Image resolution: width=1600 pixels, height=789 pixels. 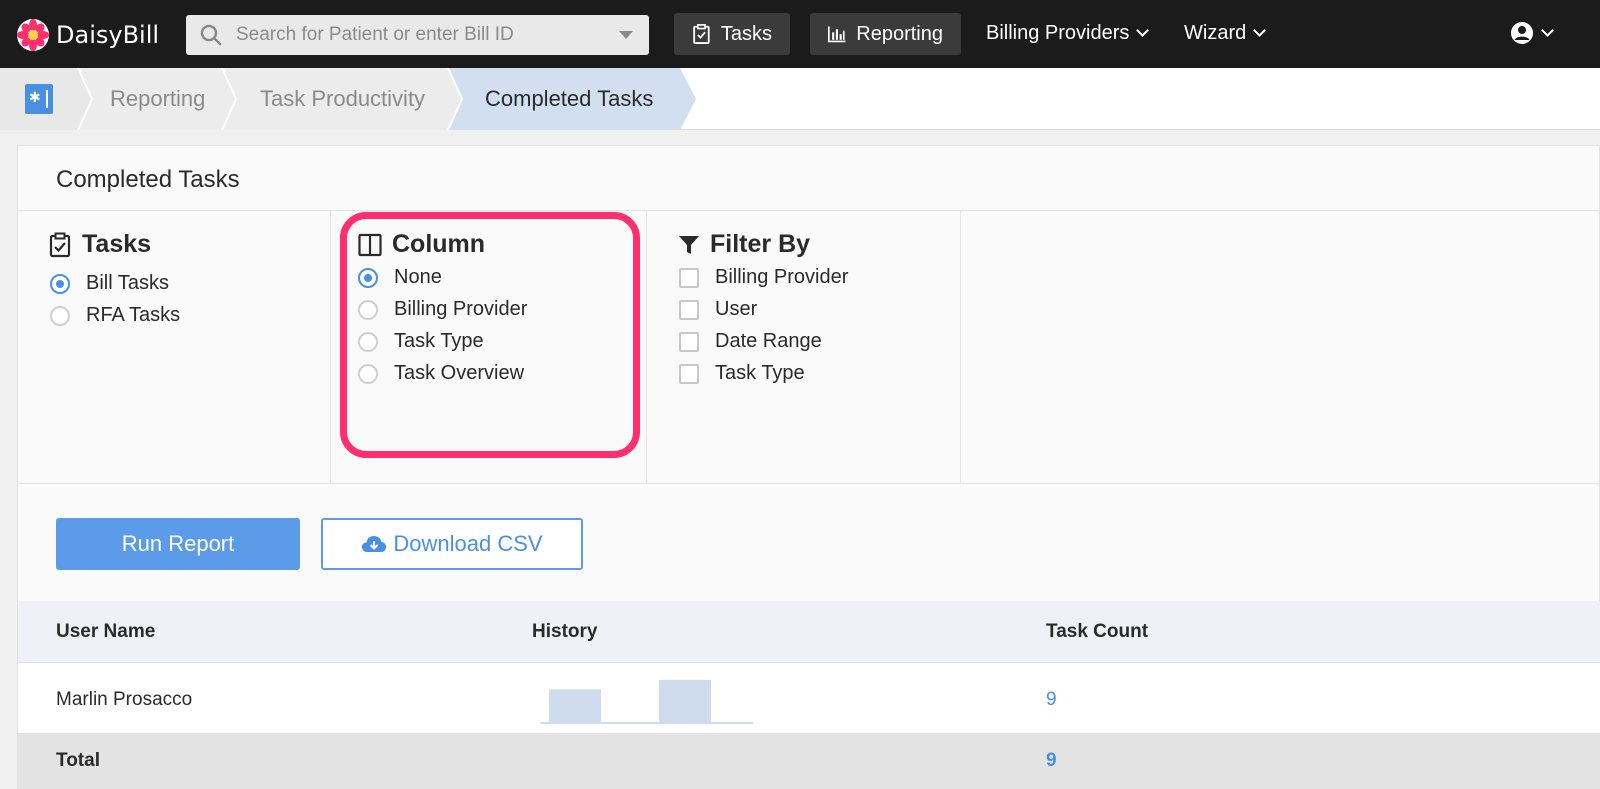 I want to click on checkbox-filter-task-type: Task Type, so click(x=742, y=373).